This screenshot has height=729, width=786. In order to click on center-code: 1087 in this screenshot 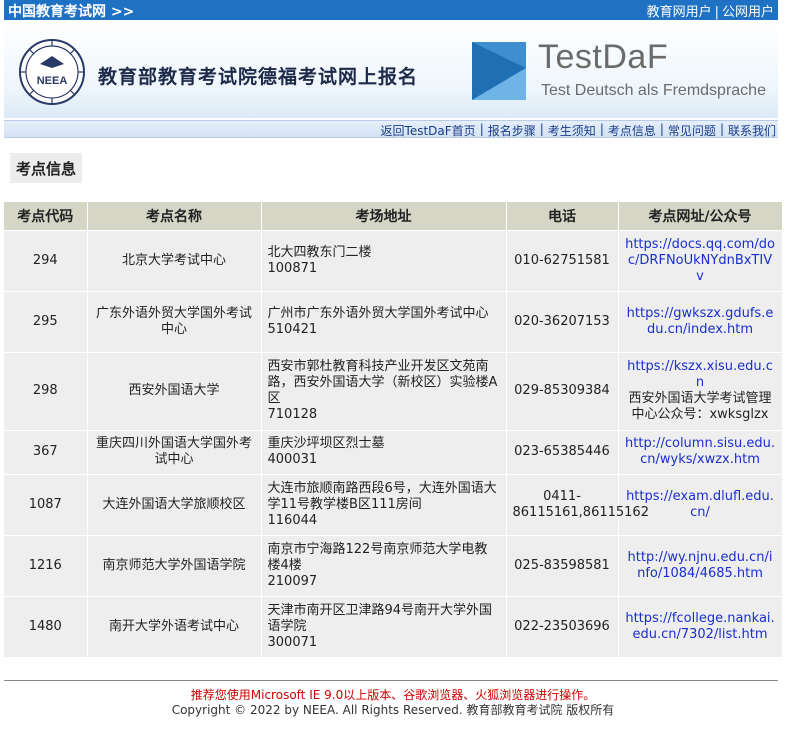, I will do `click(46, 505)`.